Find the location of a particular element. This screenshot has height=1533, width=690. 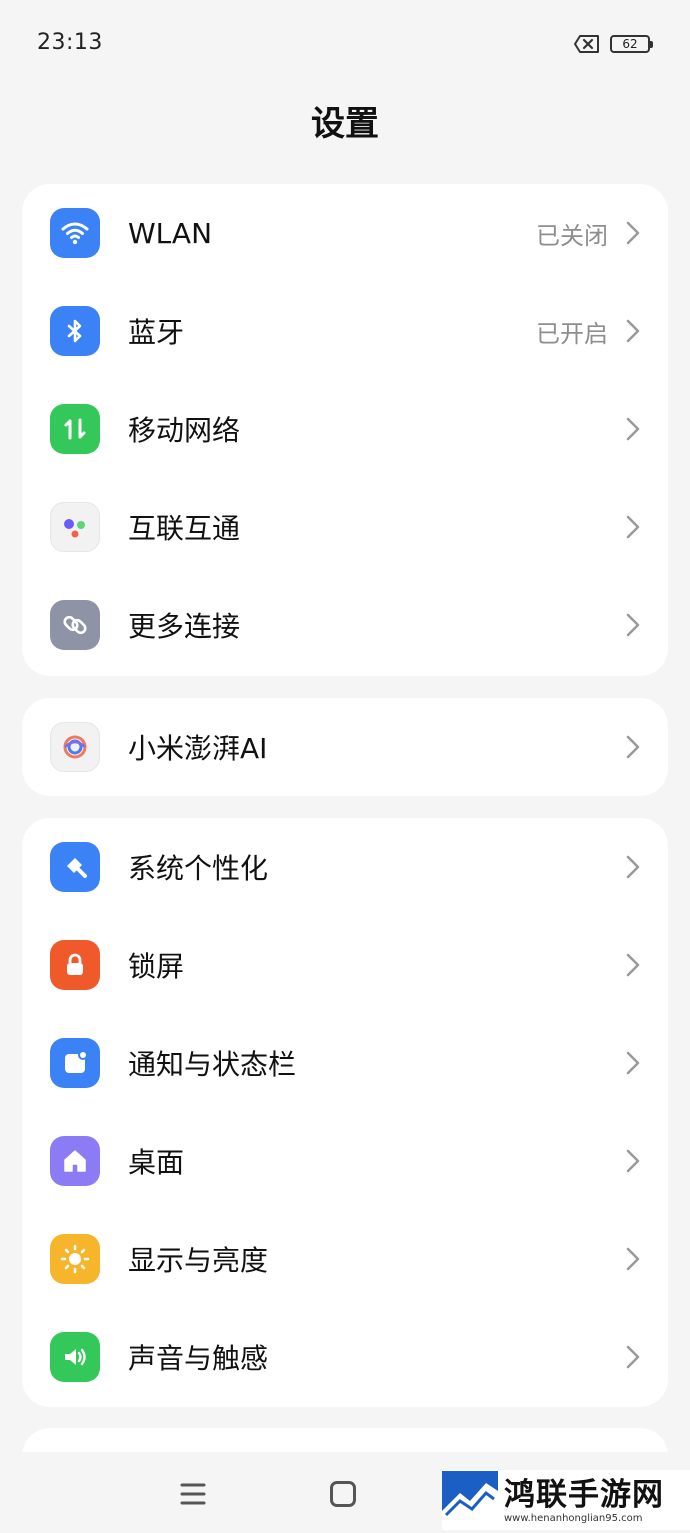

settings-item-interconnect: 互联互通 is located at coordinates (345, 527).